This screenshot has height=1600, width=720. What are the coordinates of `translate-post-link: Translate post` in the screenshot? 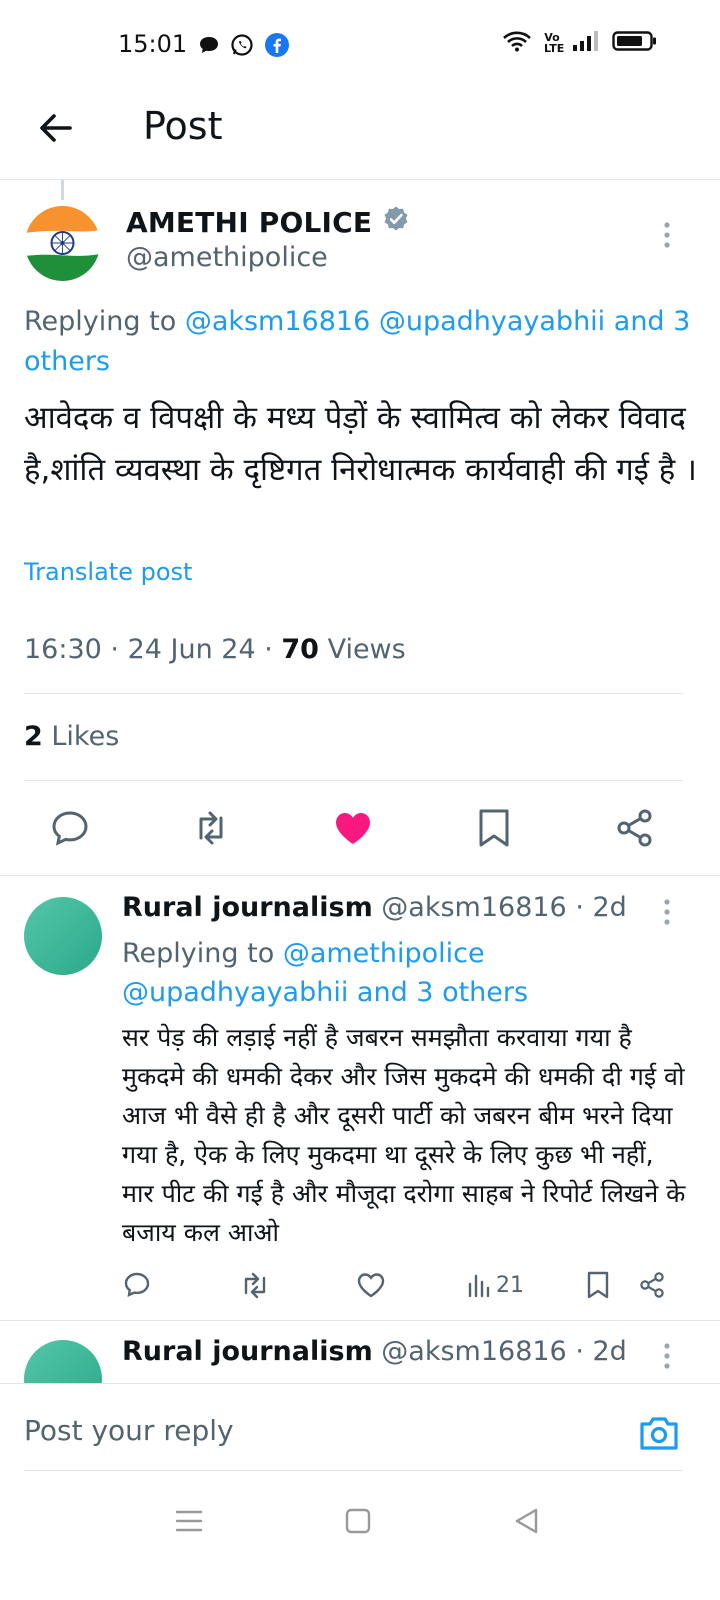 It's located at (108, 572).